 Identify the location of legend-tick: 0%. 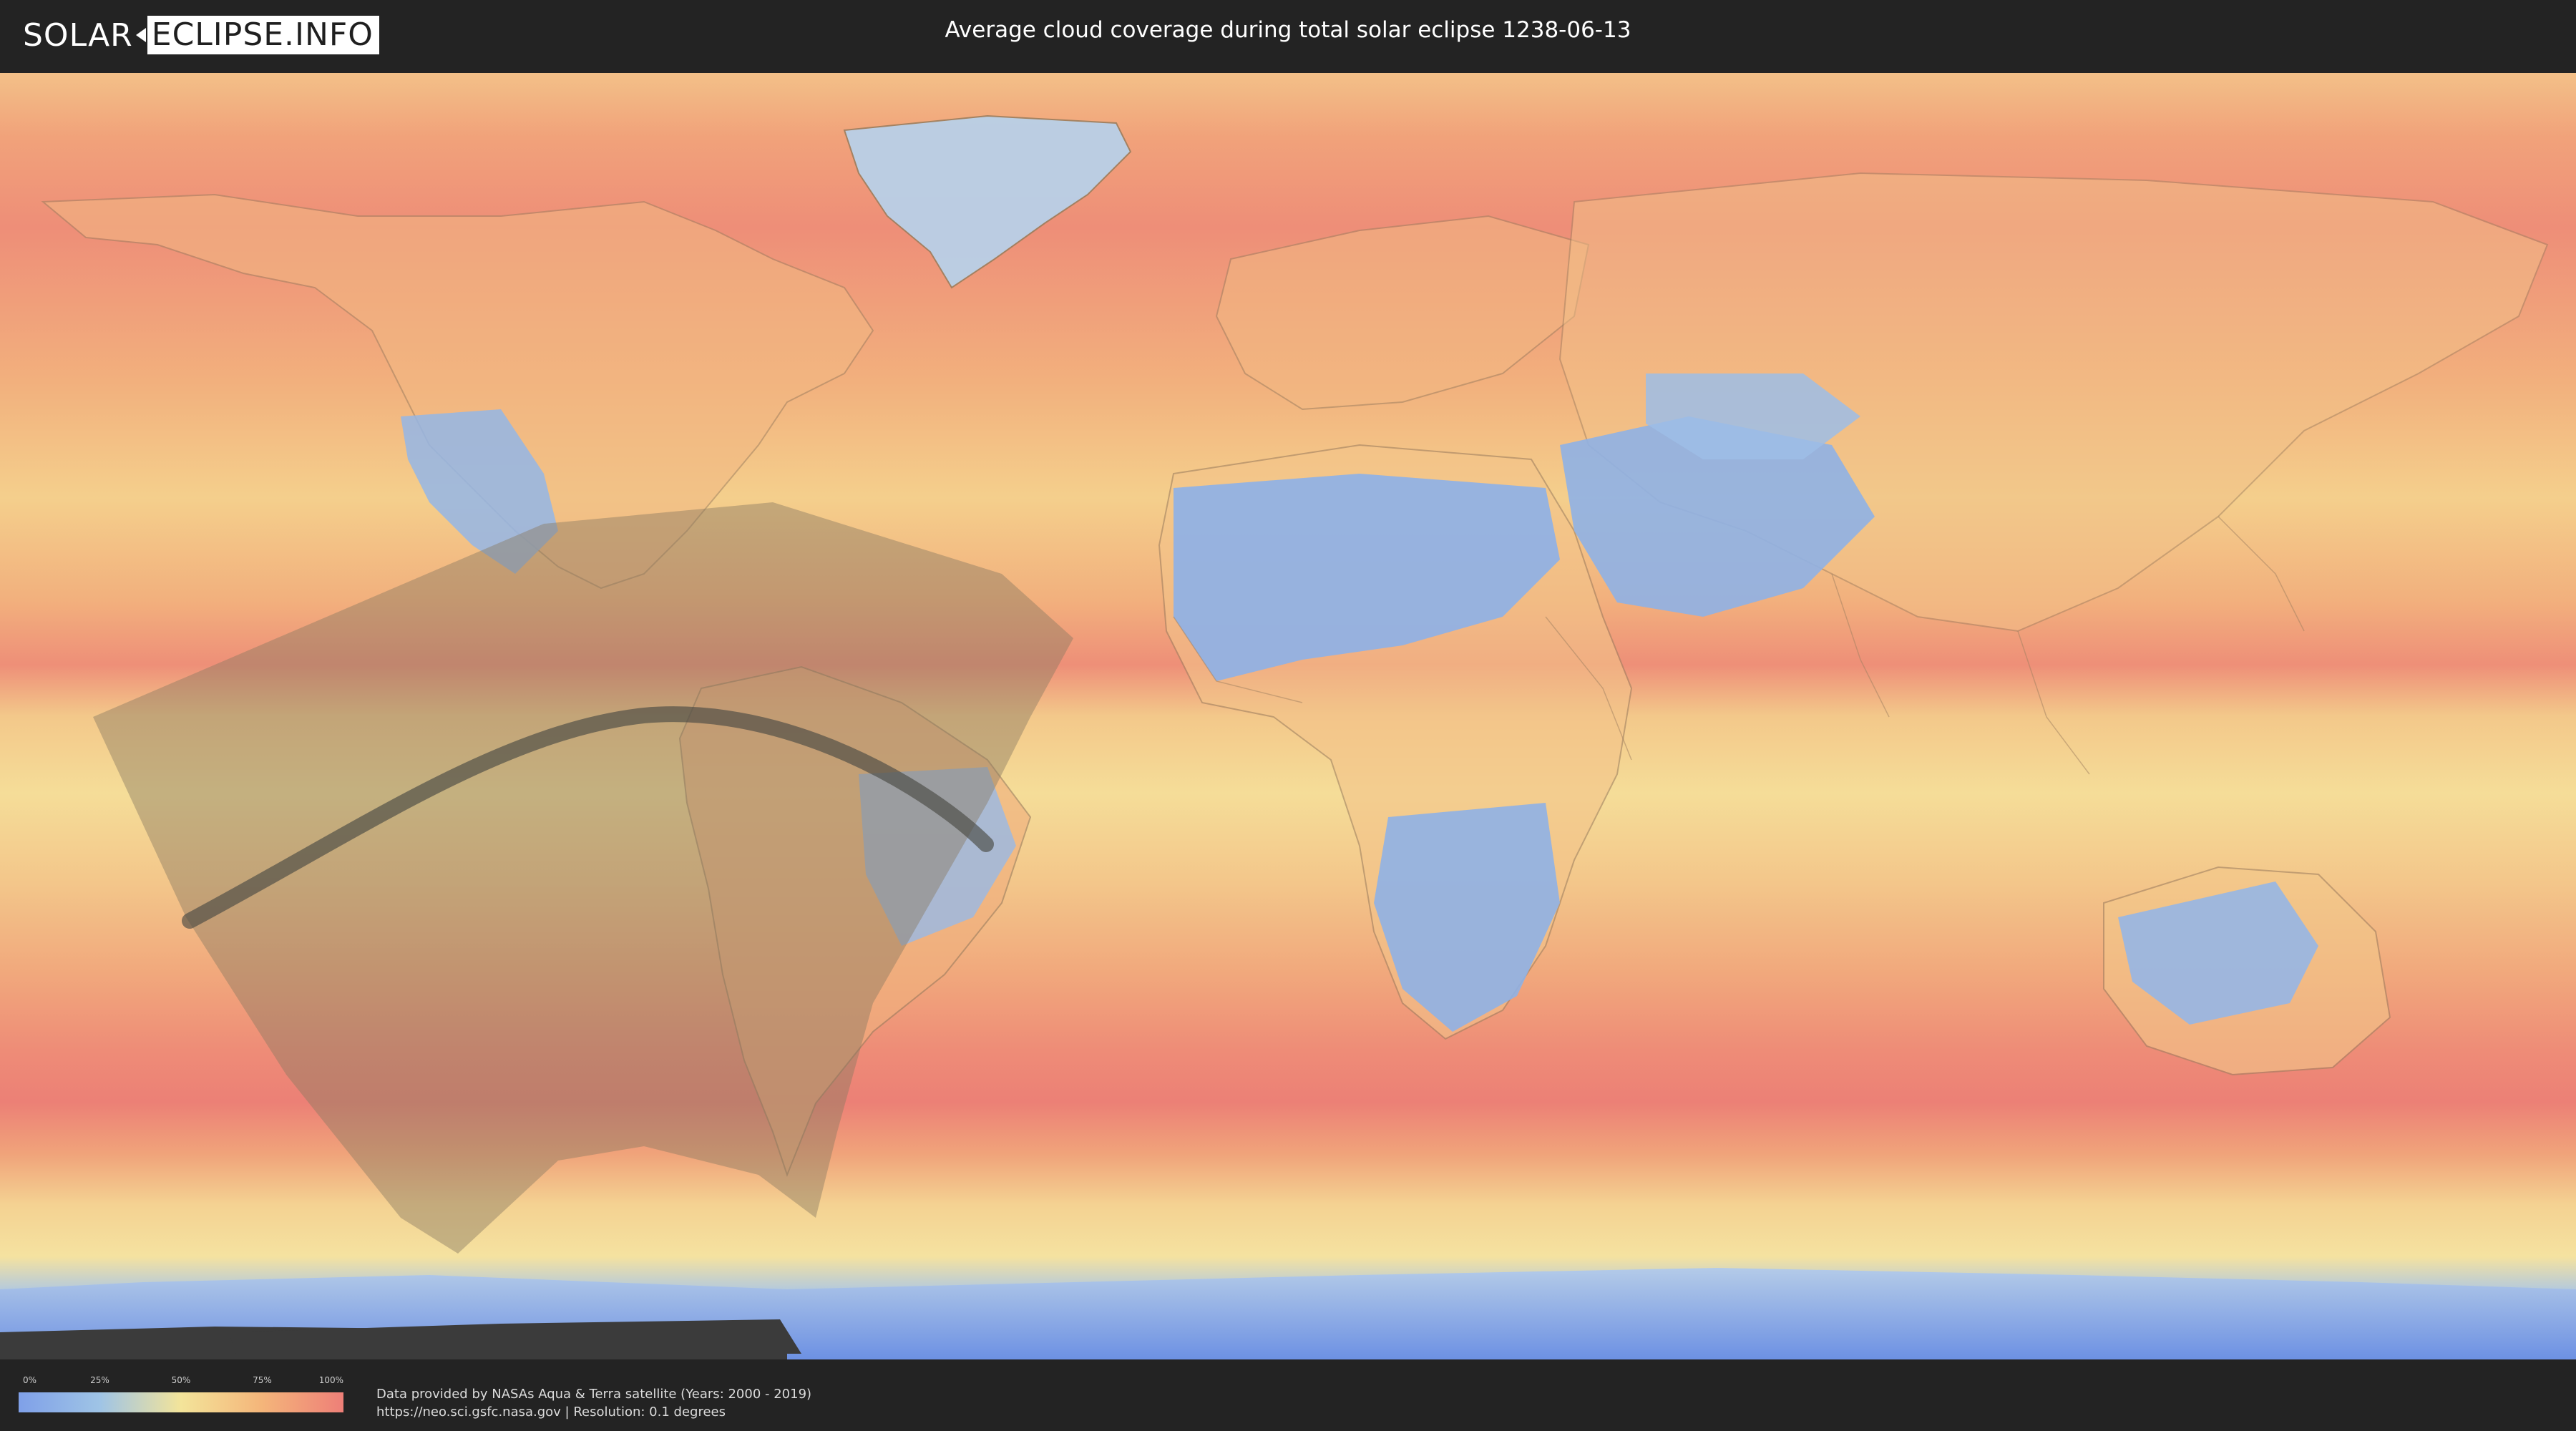
(30, 1380).